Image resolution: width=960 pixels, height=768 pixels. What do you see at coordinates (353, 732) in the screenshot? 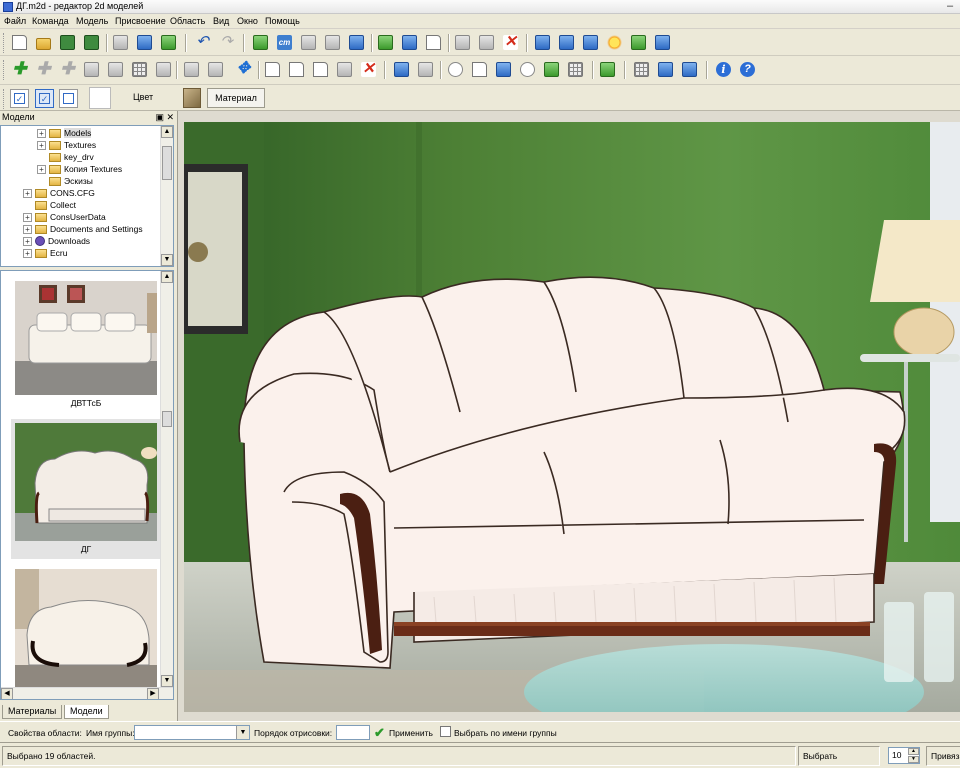
I see `draw-order-input` at bounding box center [353, 732].